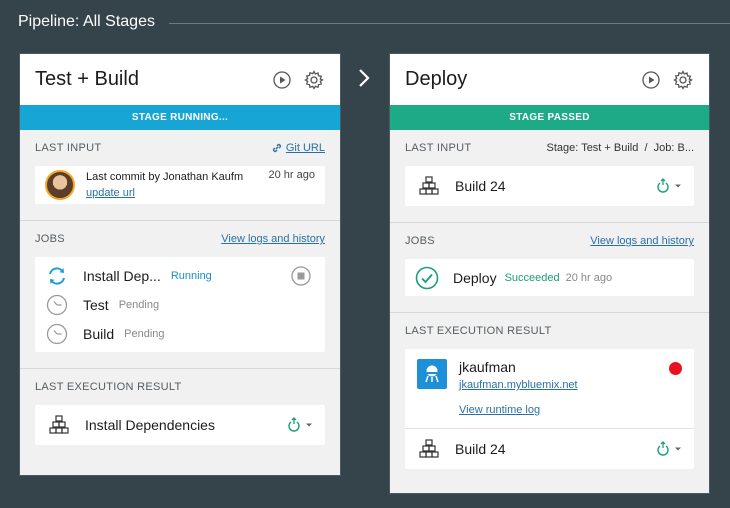 The image size is (730, 508). I want to click on check-circle-icon, so click(427, 278).